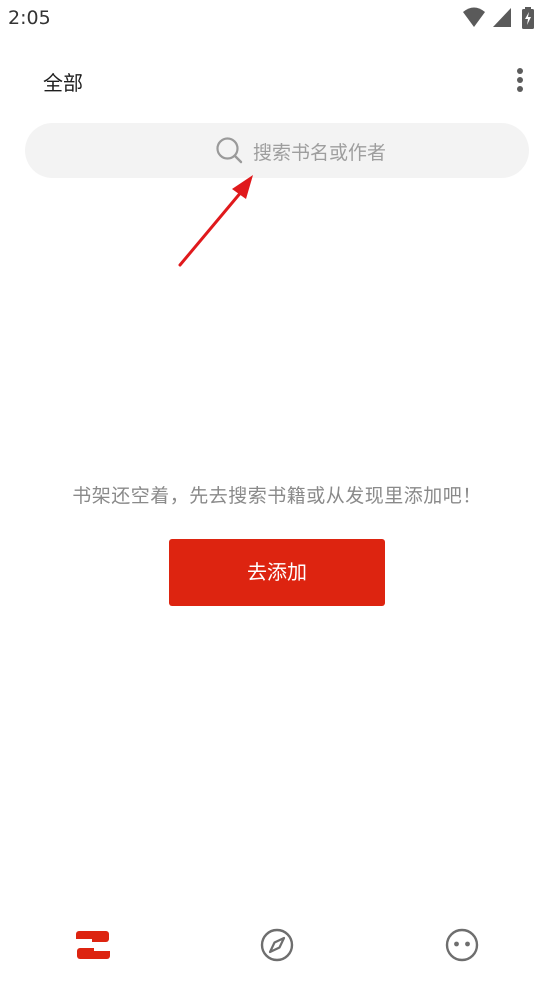  I want to click on wifi-icon, so click(474, 17).